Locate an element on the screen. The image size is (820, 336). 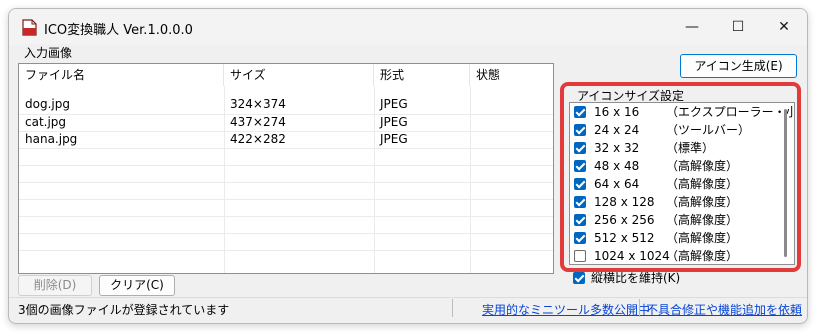
close-button: ✕ is located at coordinates (784, 27).